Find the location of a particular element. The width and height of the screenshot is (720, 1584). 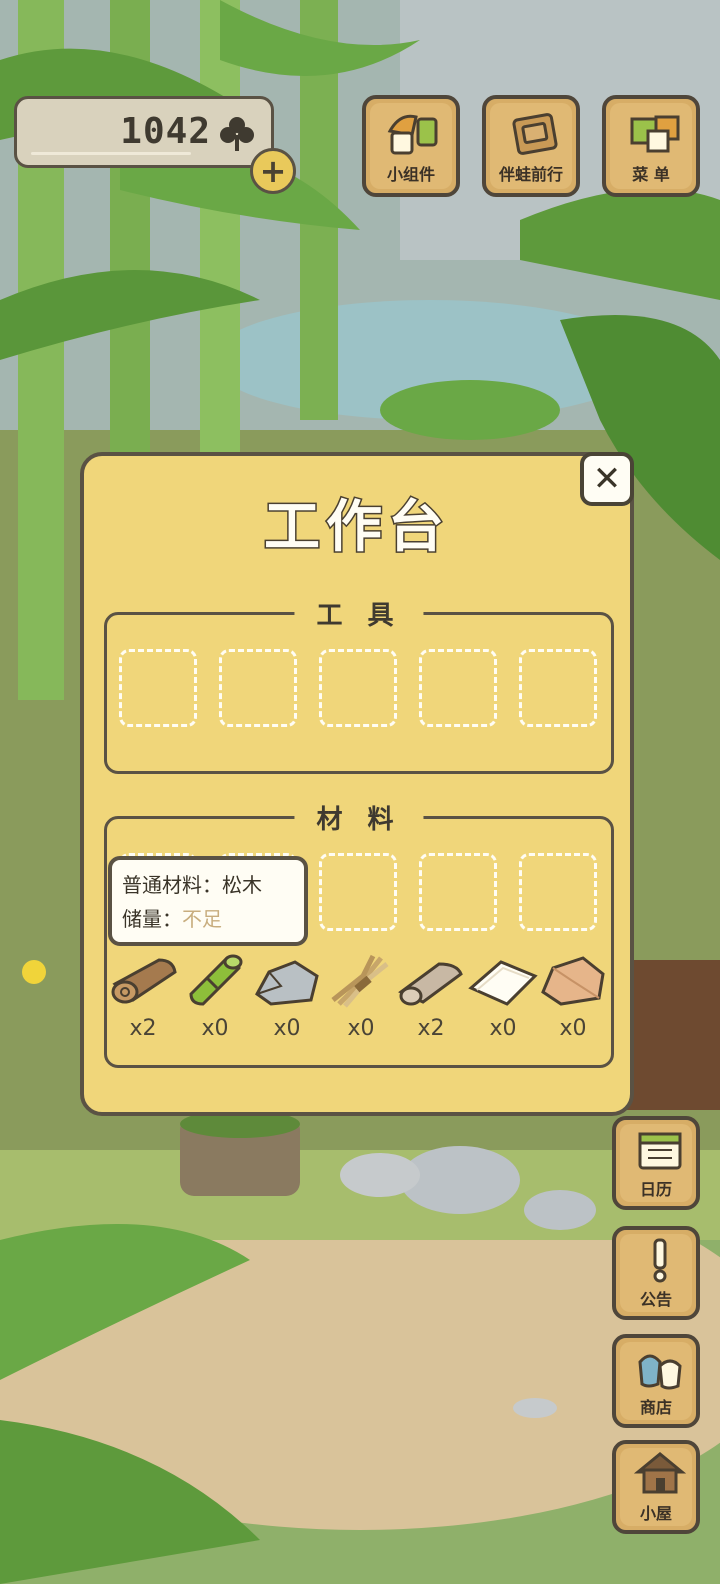

clover-icon is located at coordinates (237, 134).